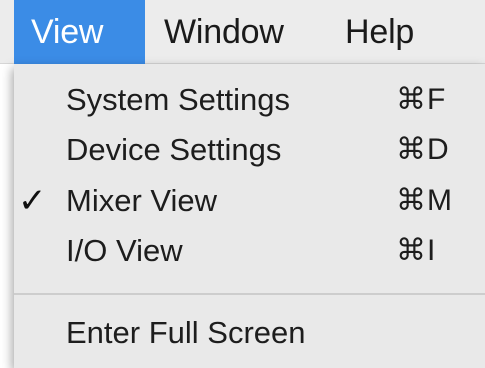  Describe the element at coordinates (32, 201) in the screenshot. I see `checkmark-icon: ✓` at that location.